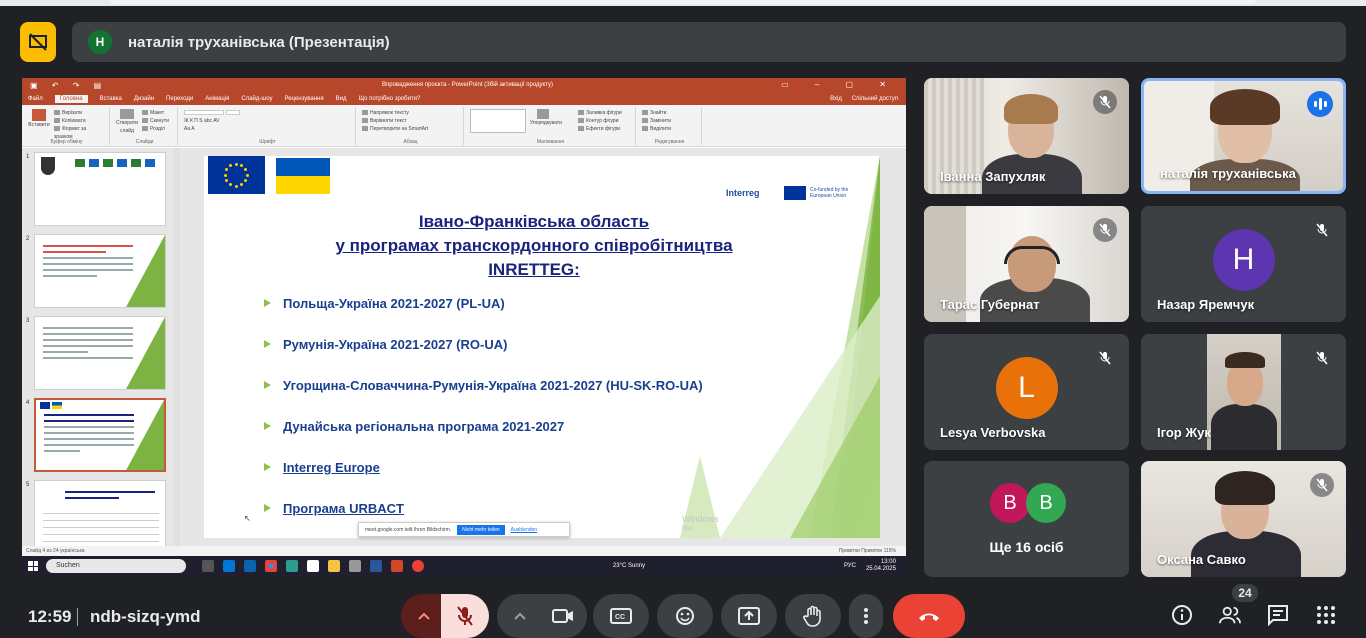 Image resolution: width=1366 pixels, height=638 pixels. What do you see at coordinates (880, 569) in the screenshot?
I see `taskbar-date: 25.04.2025` at bounding box center [880, 569].